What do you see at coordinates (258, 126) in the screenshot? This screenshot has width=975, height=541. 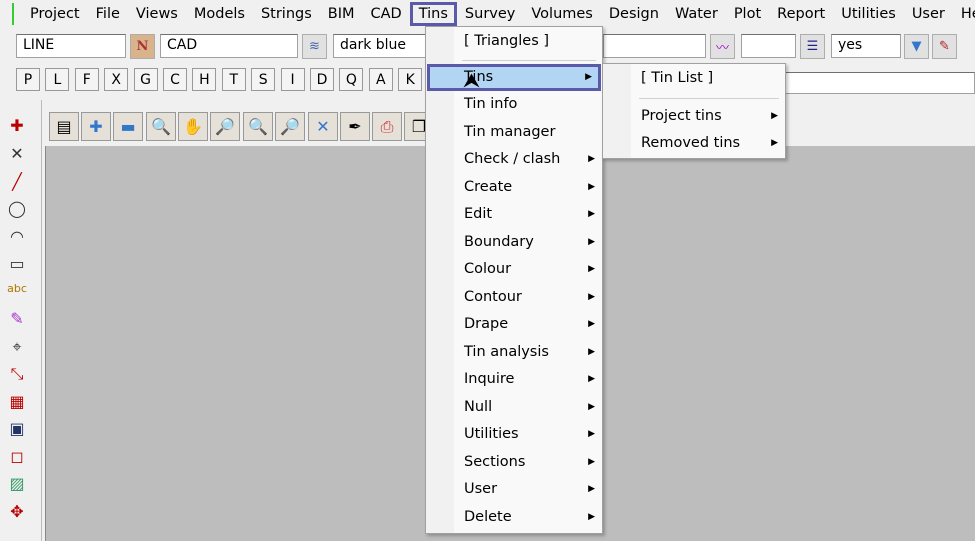 I see `zoom-extent-icon: 🔍` at bounding box center [258, 126].